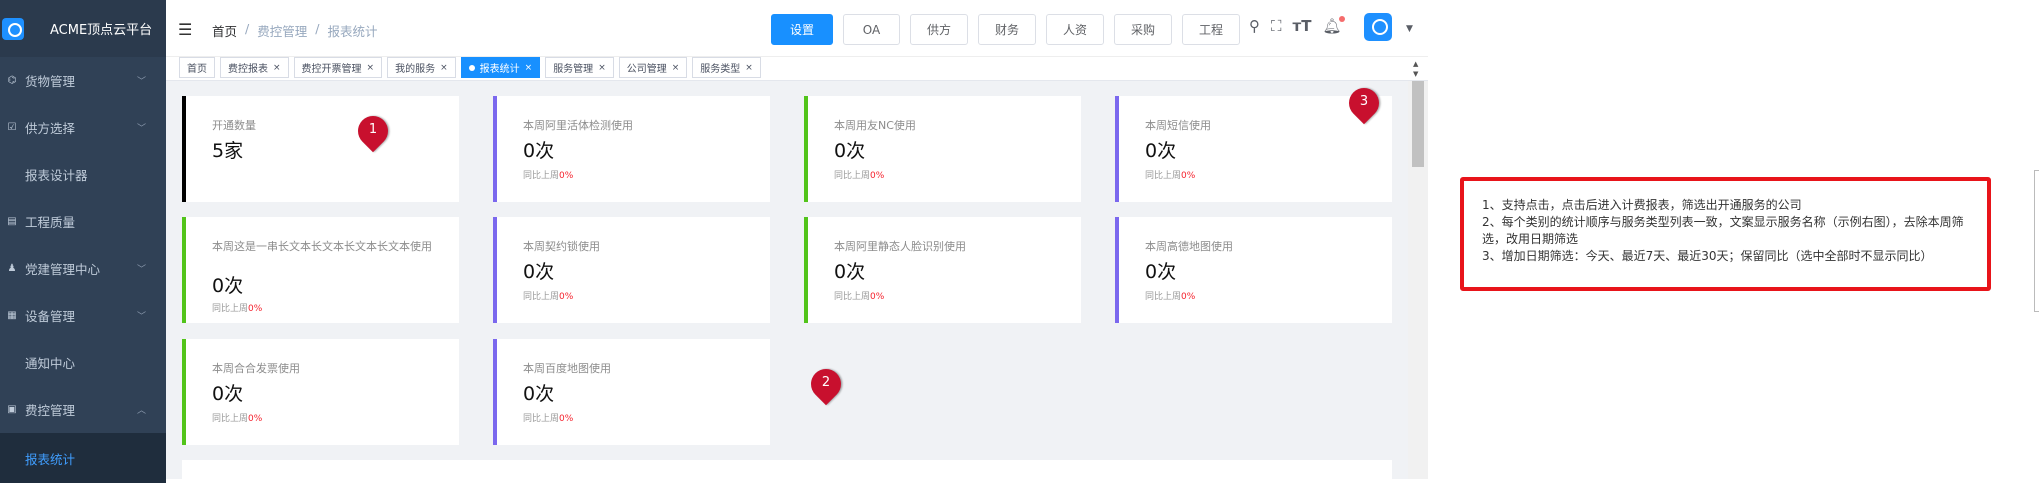 This screenshot has height=483, width=2039. I want to click on stat-card: 本周阿里活体检测使用 0次同比上周0%, so click(631, 149).